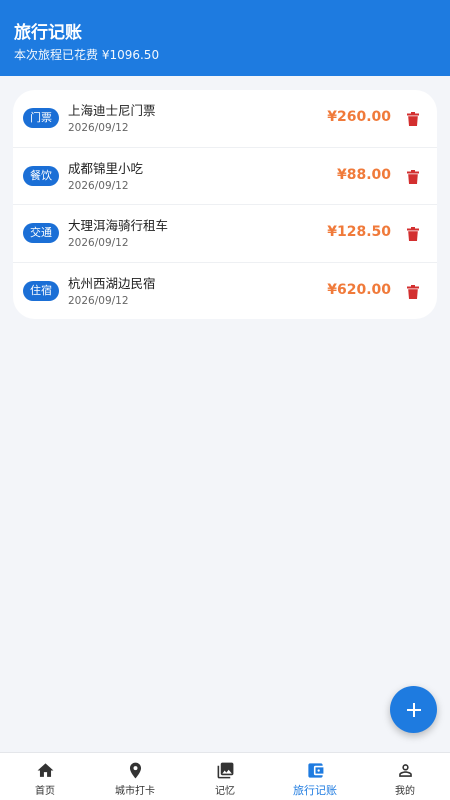 The image size is (450, 800). What do you see at coordinates (41, 290) in the screenshot?
I see `category-badge: 住宿` at bounding box center [41, 290].